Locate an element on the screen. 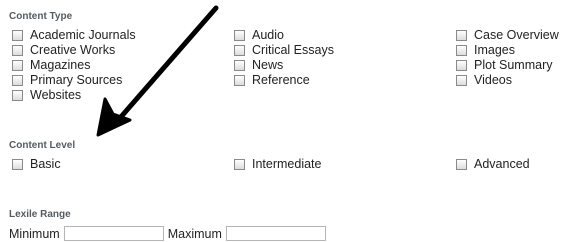 The height and width of the screenshot is (242, 565). checkbox-advanced: Advanced is located at coordinates (493, 164).